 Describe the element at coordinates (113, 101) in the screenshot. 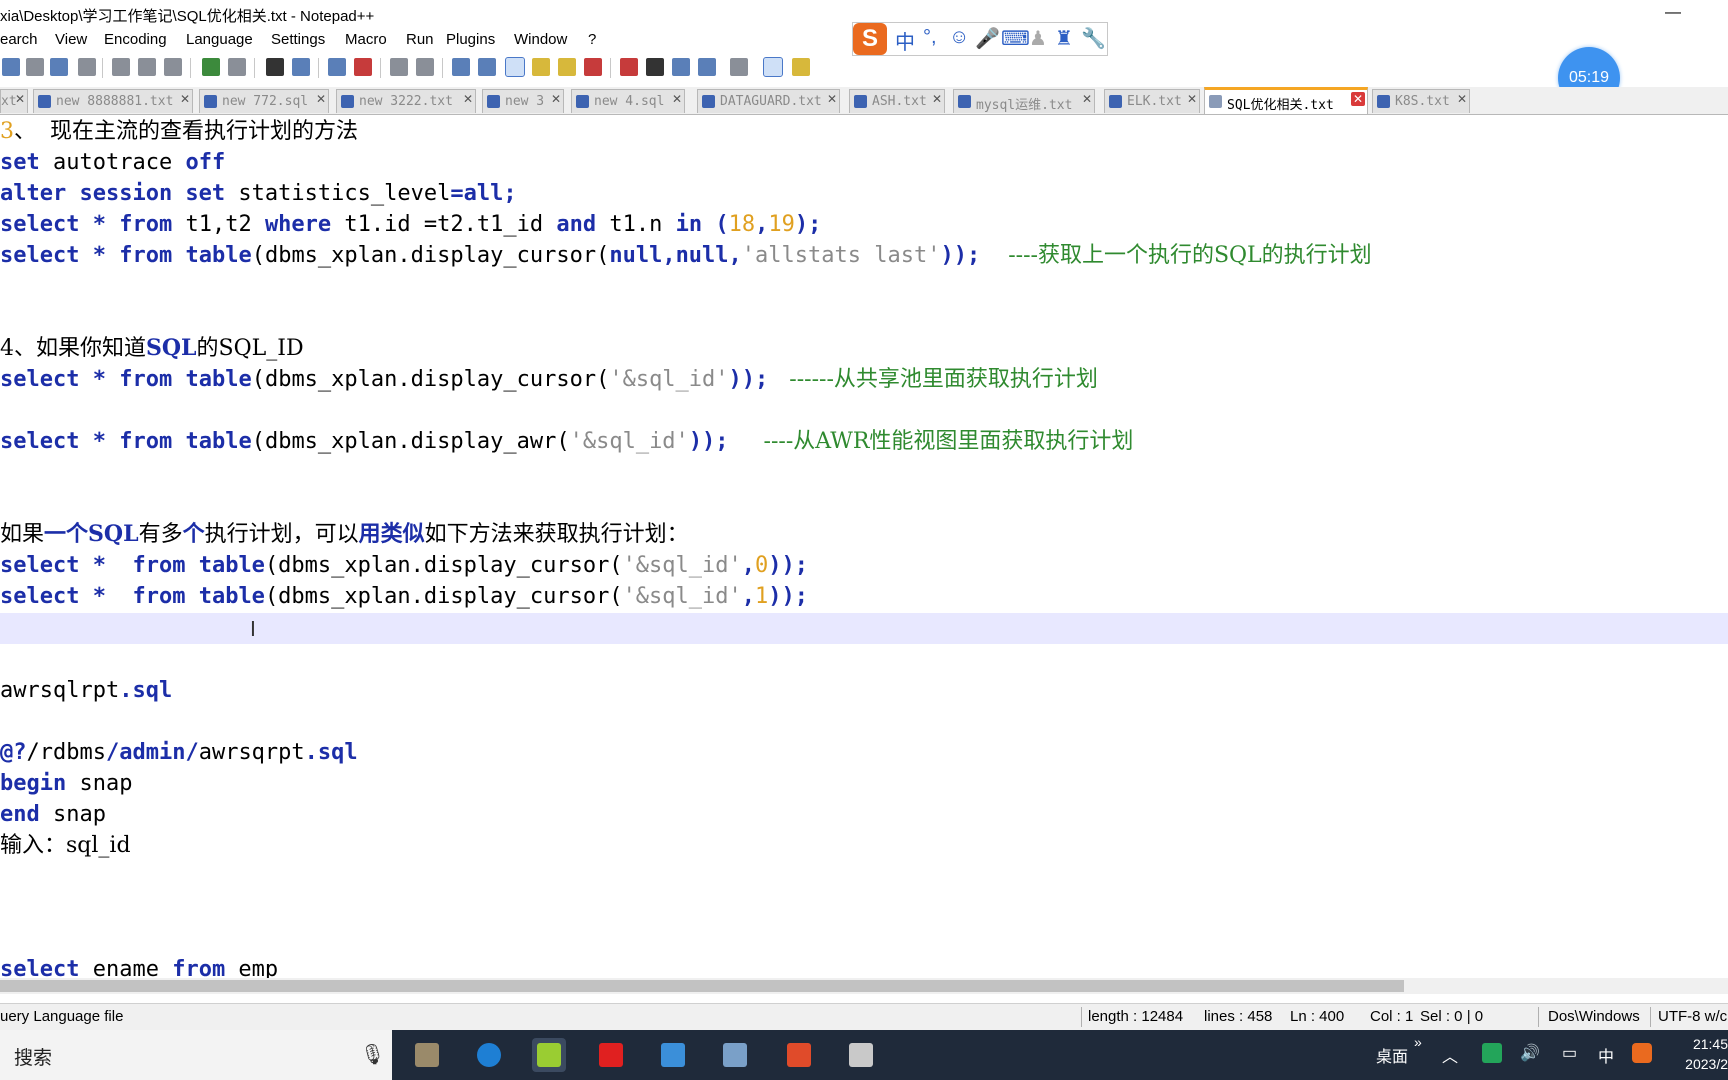

I see `tab-item: new 8888881.txt ✕` at that location.